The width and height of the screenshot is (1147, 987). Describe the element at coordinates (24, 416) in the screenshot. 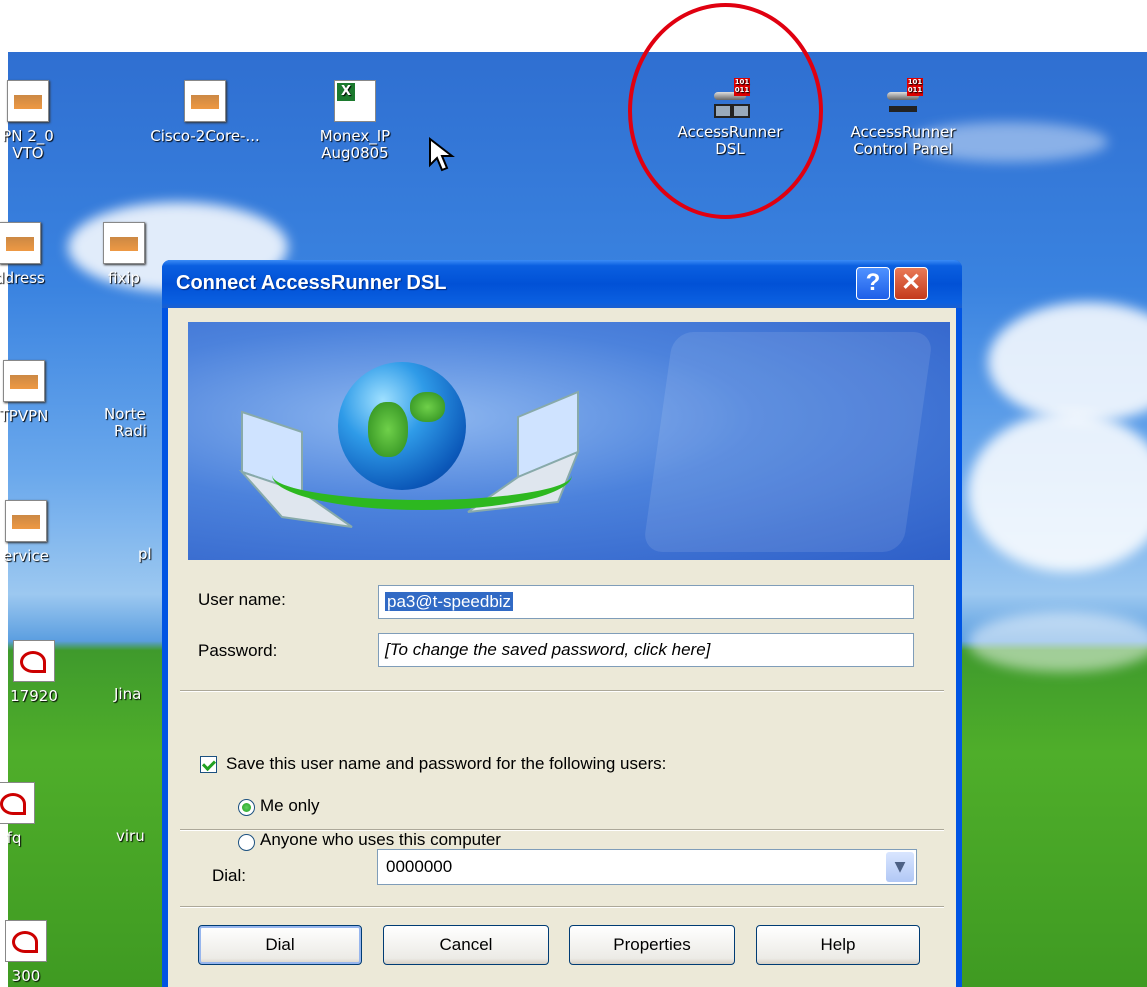

I see `desktop-icon-label: TPVPN` at that location.